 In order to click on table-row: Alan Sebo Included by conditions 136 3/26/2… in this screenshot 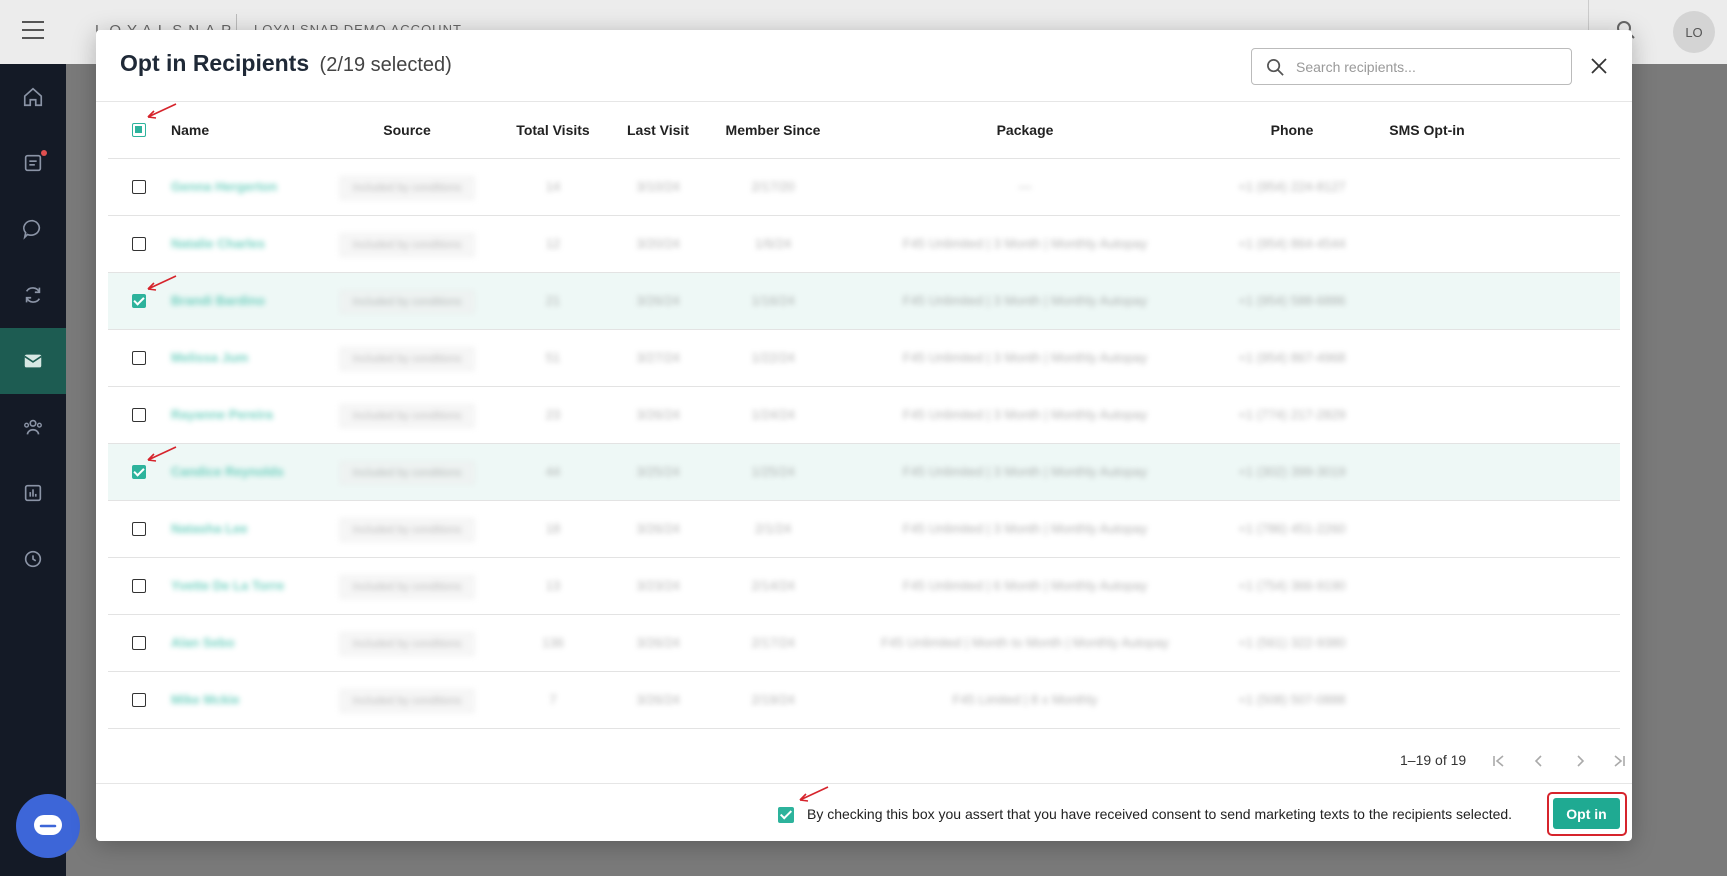, I will do `click(864, 643)`.